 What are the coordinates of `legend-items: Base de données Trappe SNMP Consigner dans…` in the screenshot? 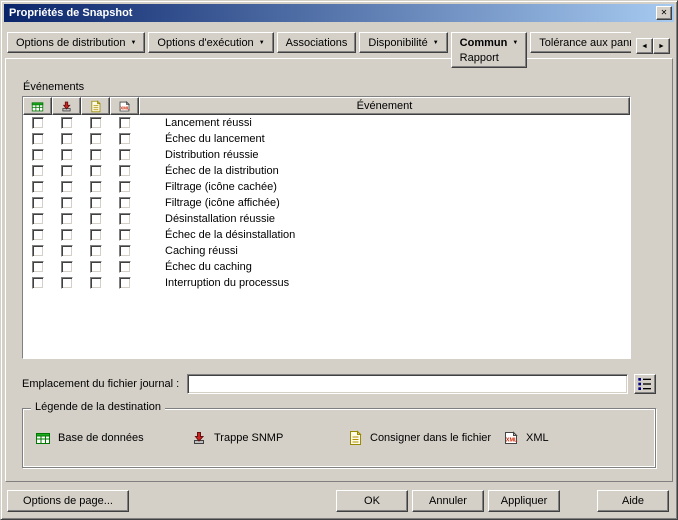 It's located at (339, 427).